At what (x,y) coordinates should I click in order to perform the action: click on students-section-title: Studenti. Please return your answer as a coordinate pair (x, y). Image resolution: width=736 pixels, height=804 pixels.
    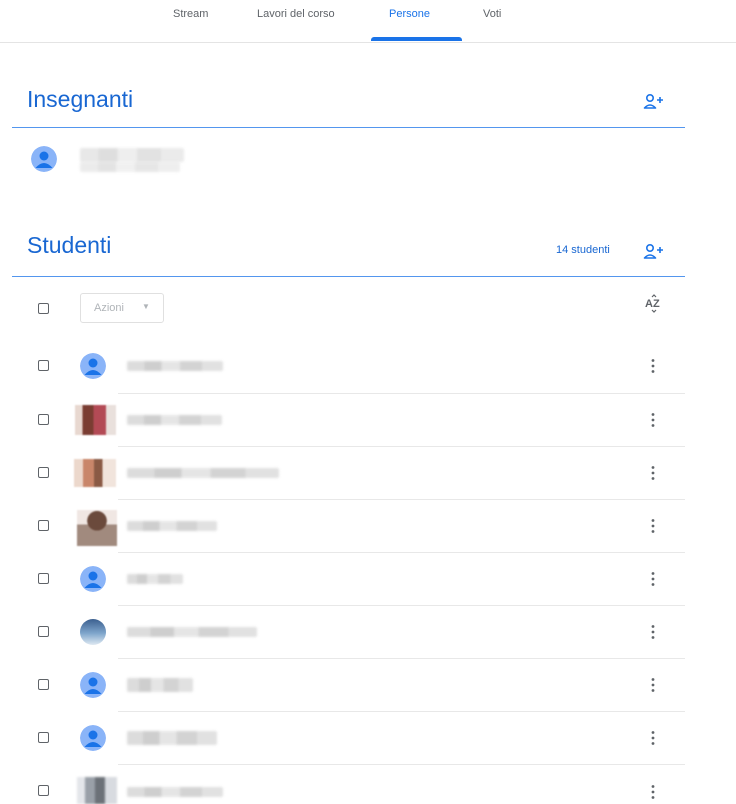
    Looking at the image, I should click on (69, 245).